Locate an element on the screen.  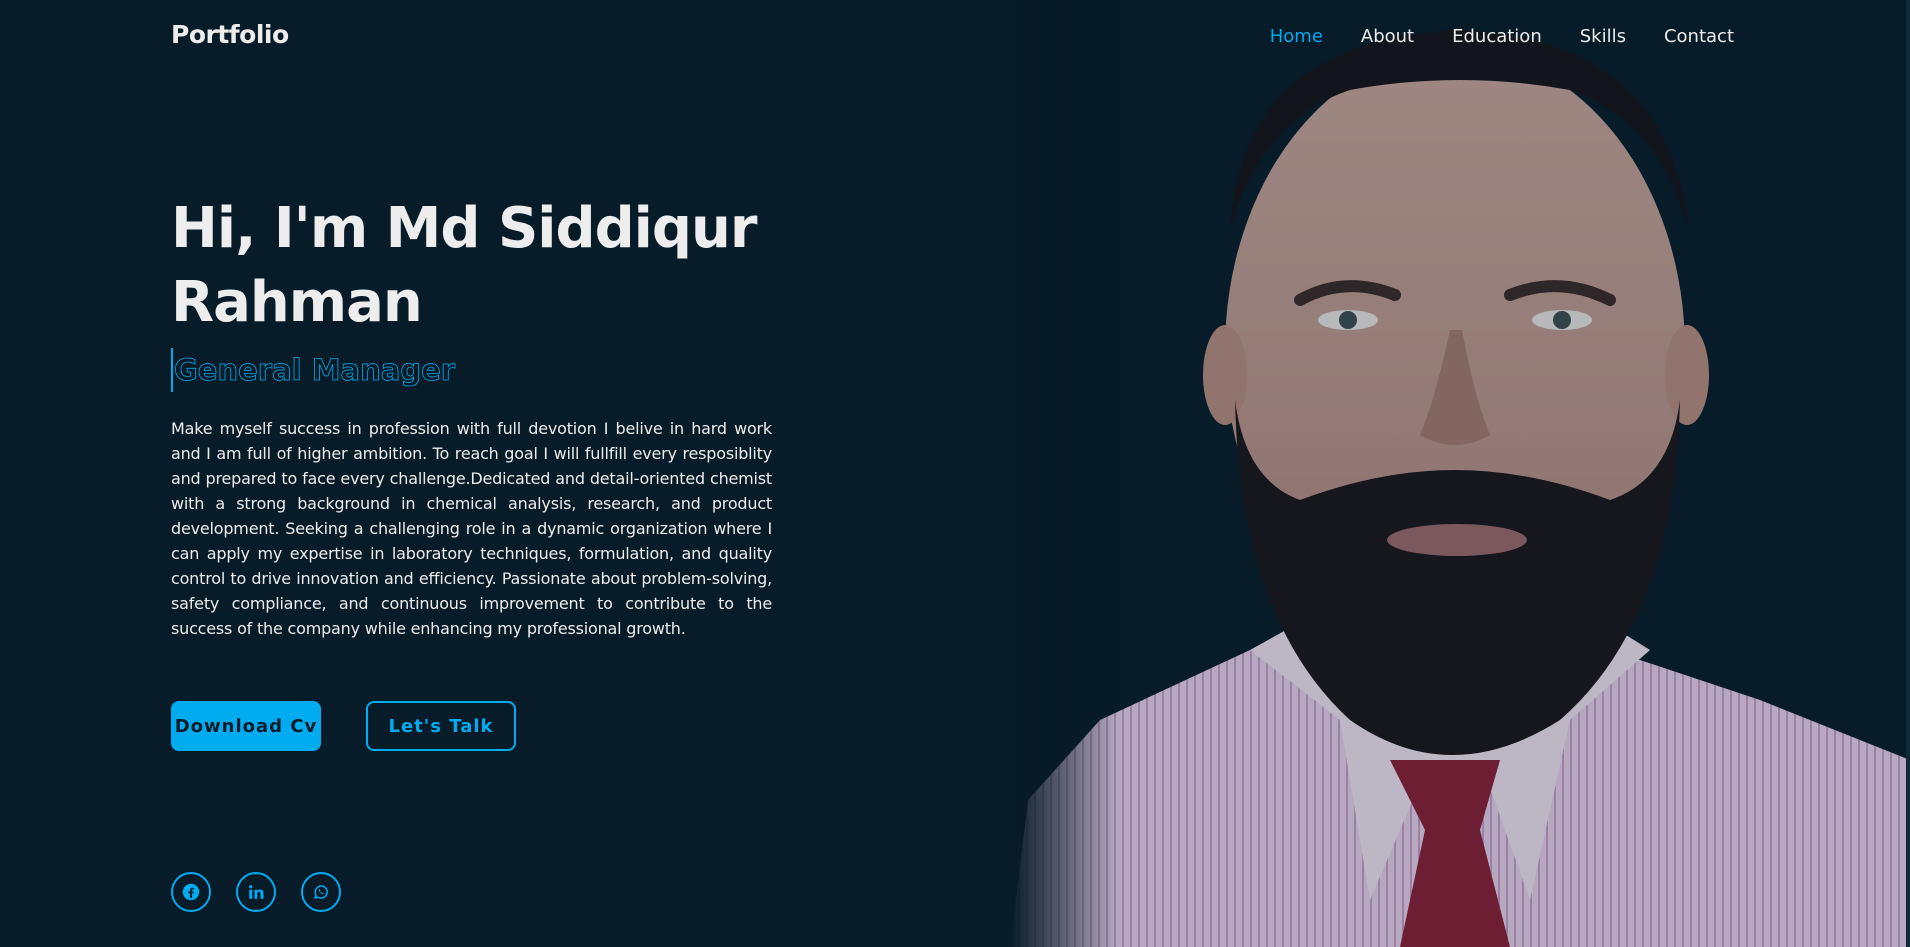
whatsapp-link is located at coordinates (321, 892).